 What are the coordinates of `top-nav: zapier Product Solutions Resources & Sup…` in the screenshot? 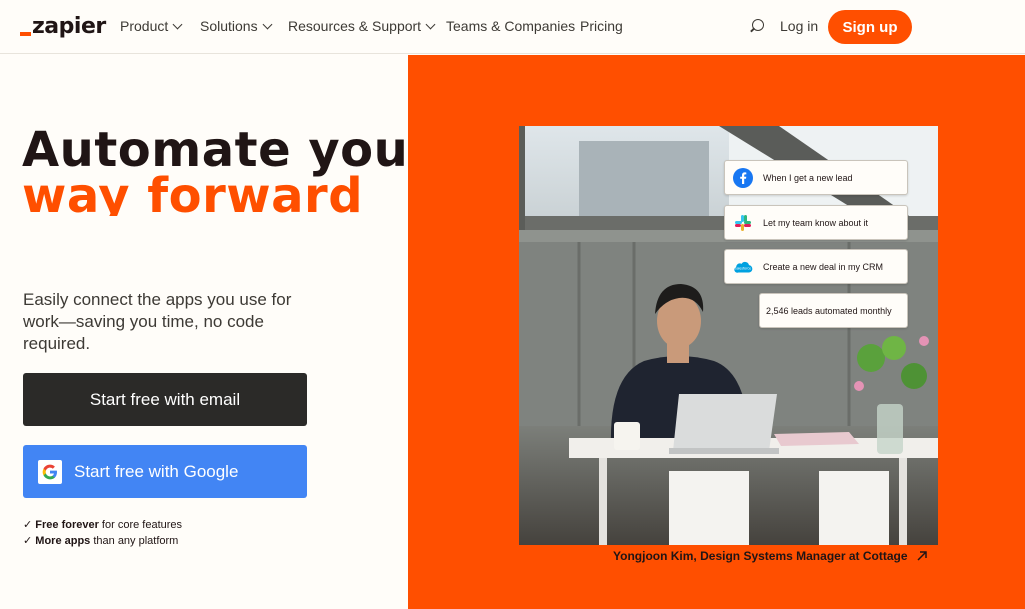 It's located at (512, 27).